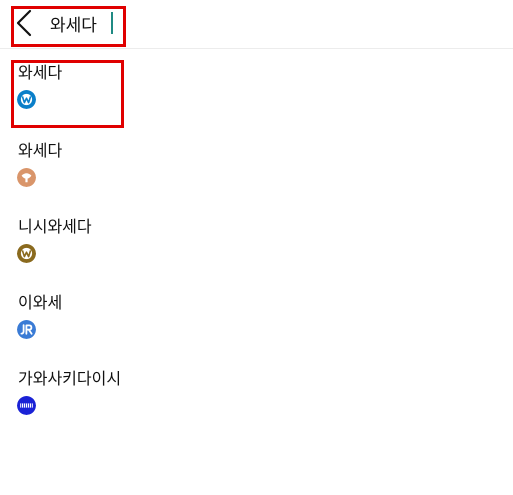 The height and width of the screenshot is (495, 513). What do you see at coordinates (166, 401) in the screenshot?
I see `result-item: 가와사키다이시` at bounding box center [166, 401].